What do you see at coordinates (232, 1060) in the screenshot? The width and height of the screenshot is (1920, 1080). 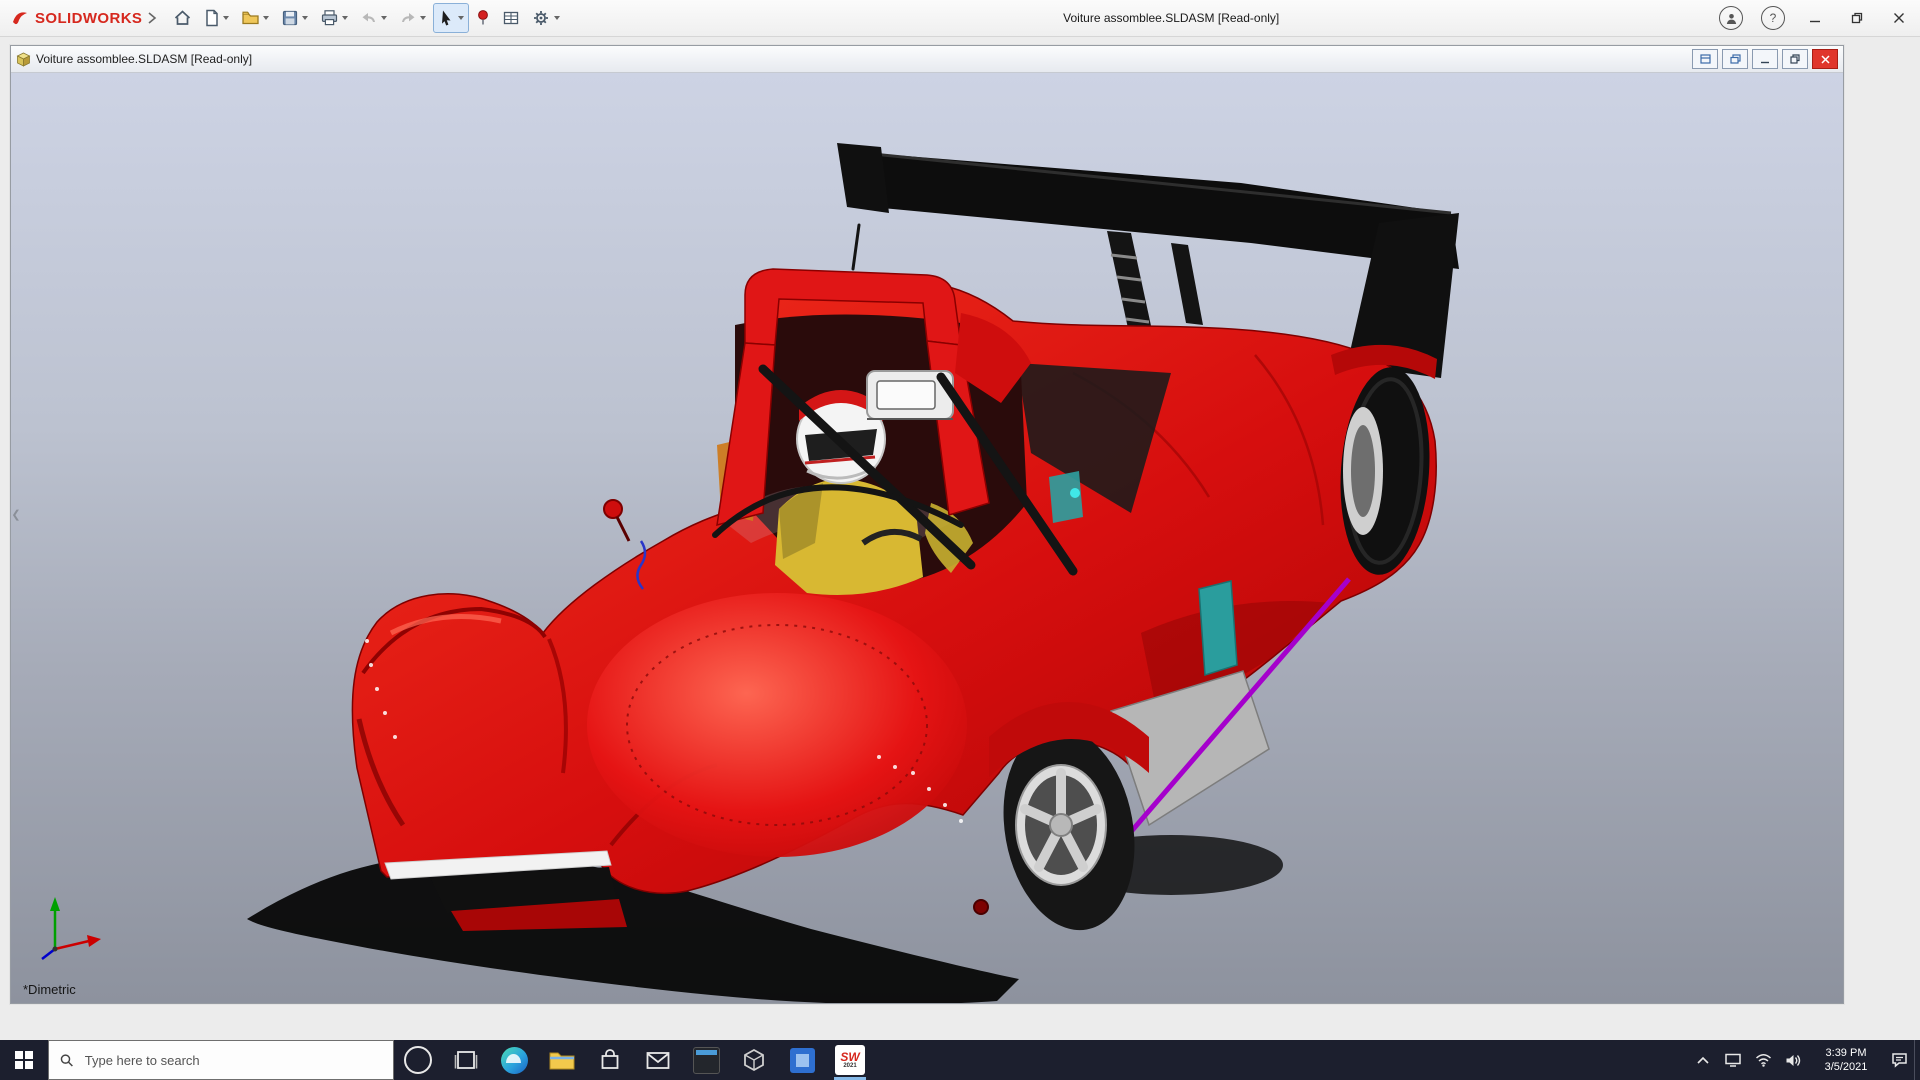 I see `search-input` at bounding box center [232, 1060].